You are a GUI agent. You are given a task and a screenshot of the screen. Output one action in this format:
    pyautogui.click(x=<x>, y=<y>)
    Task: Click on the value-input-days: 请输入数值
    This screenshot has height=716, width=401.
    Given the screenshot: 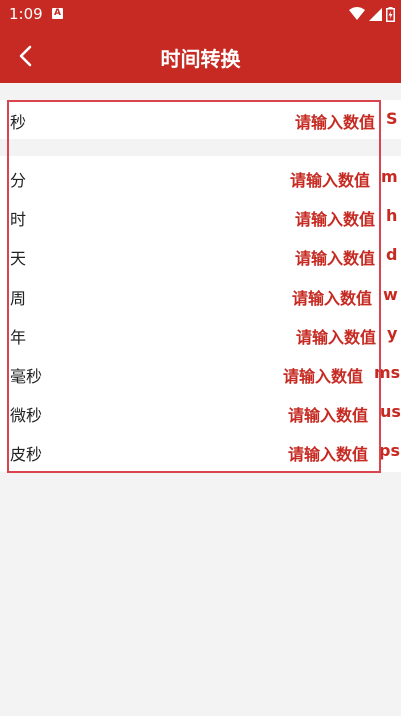 What is the action you would take?
    pyautogui.click(x=335, y=257)
    